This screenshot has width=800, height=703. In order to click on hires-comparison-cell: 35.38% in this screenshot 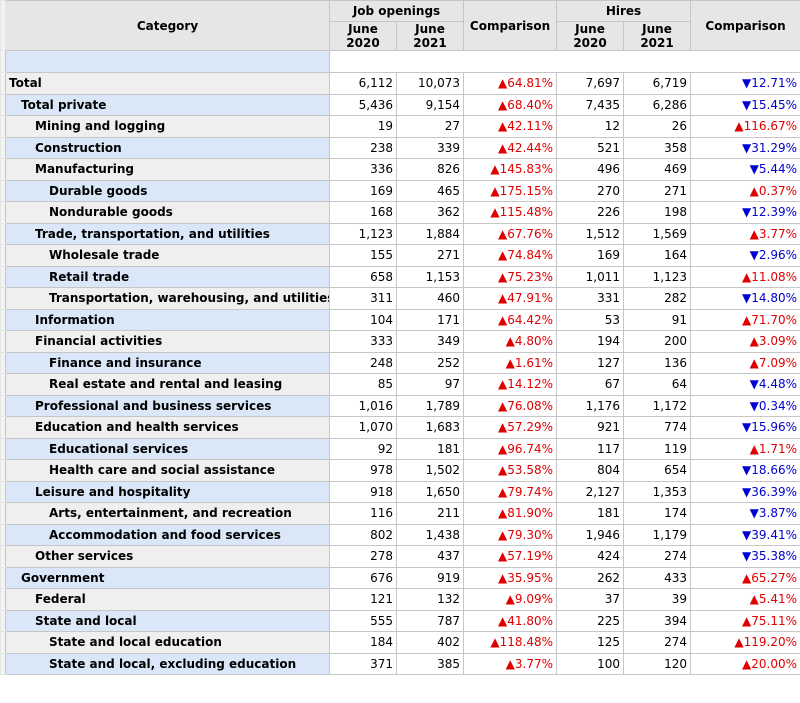, I will do `click(745, 556)`.